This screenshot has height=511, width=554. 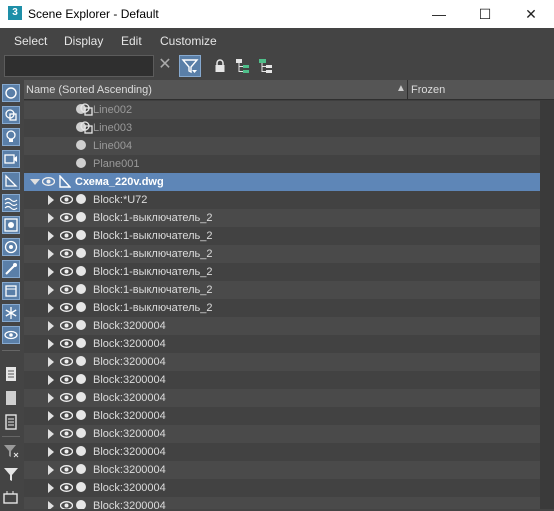 I want to click on name-column-header: Name (Sorted Ascending), so click(x=89, y=90).